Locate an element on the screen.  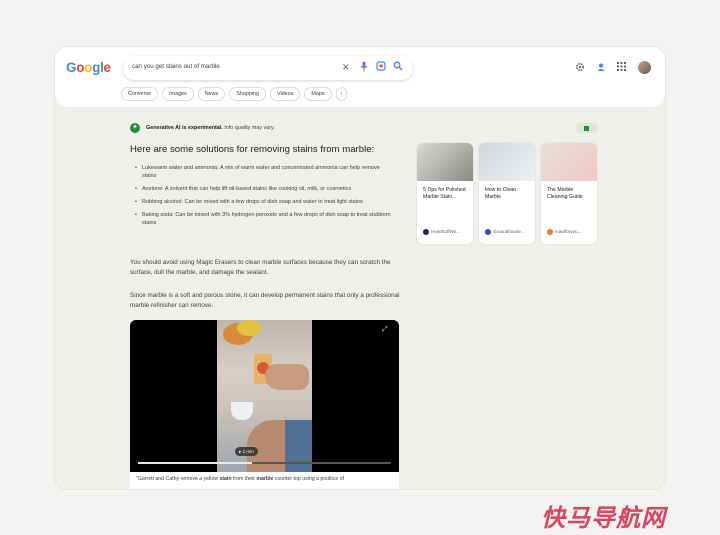
video-player: ⤢ ▸ 1 min is located at coordinates (264, 396).